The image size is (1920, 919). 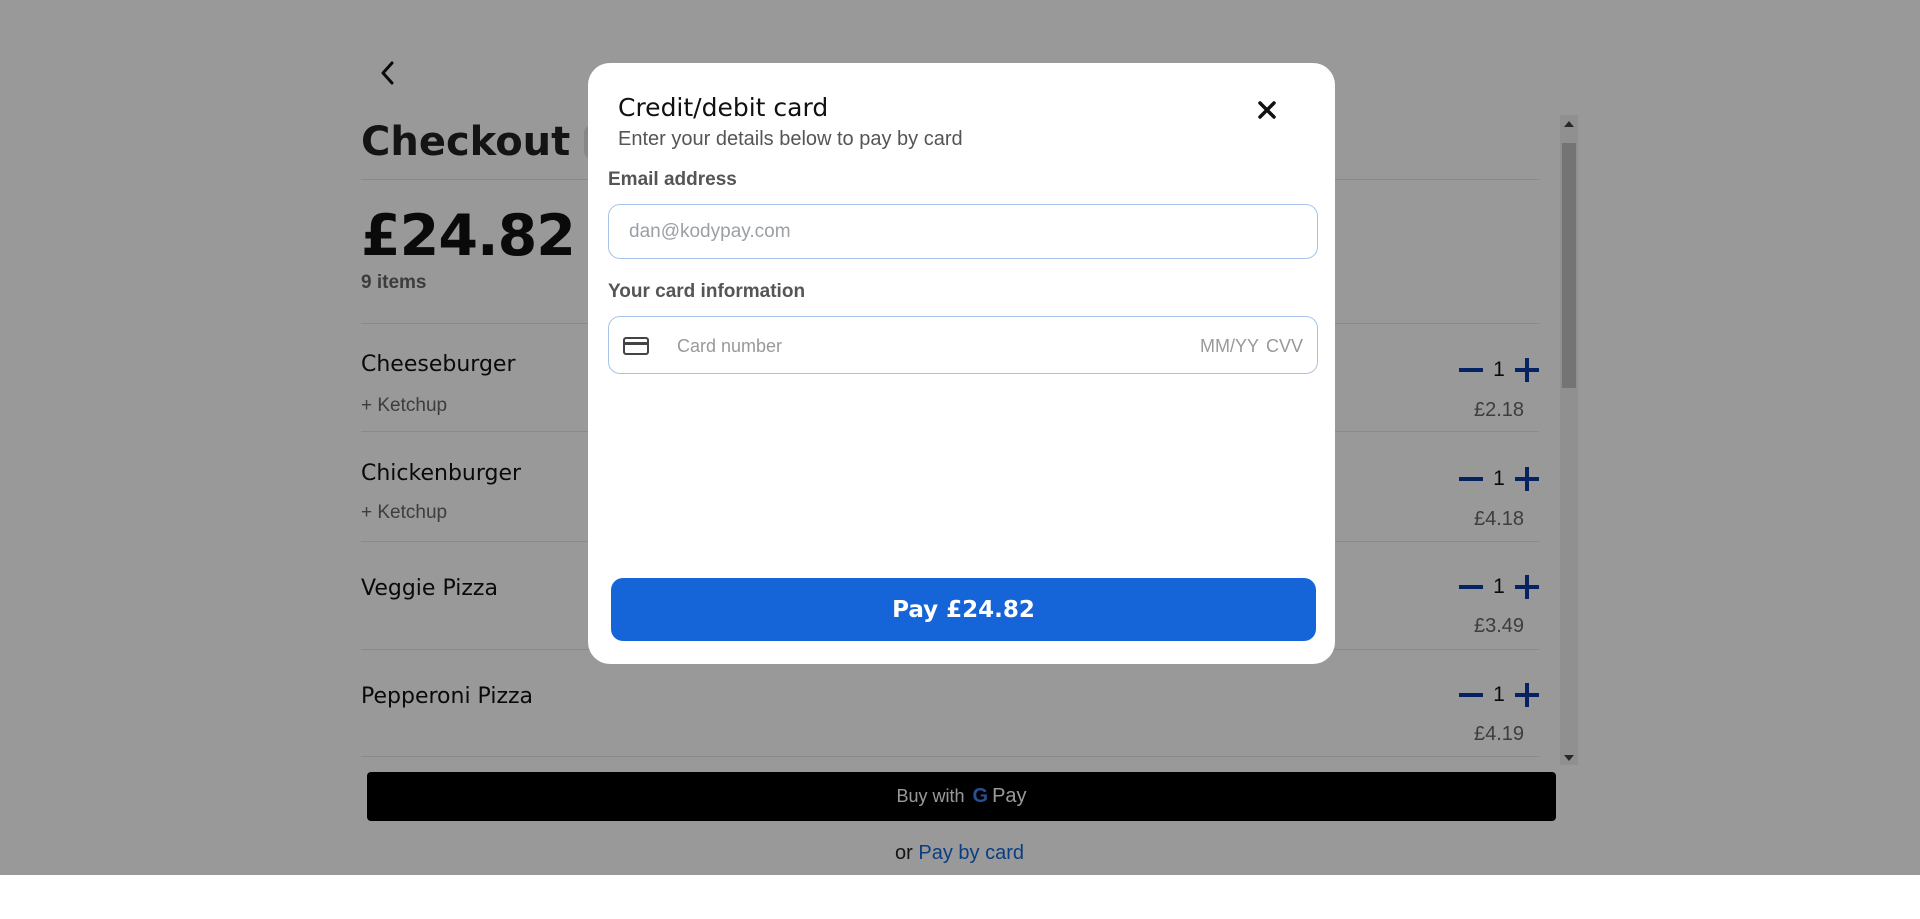 What do you see at coordinates (723, 107) in the screenshot?
I see `modal-title: Credit/debit card` at bounding box center [723, 107].